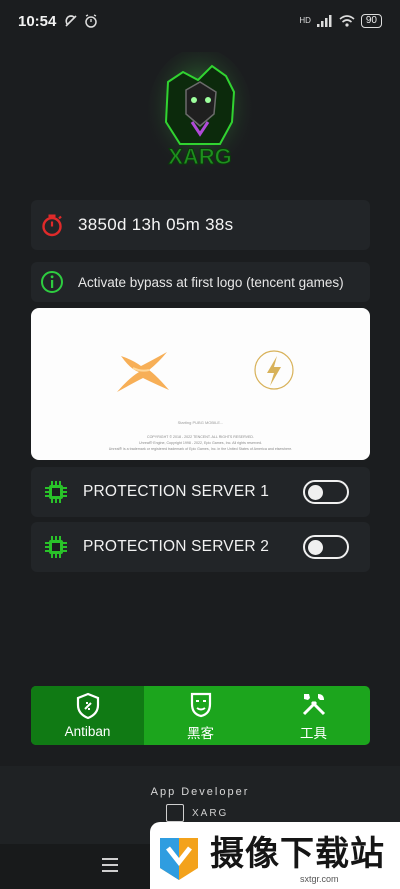 The height and width of the screenshot is (889, 400). What do you see at coordinates (156, 224) in the screenshot?
I see `countdown-text: 3850d 13h 05m 38s` at bounding box center [156, 224].